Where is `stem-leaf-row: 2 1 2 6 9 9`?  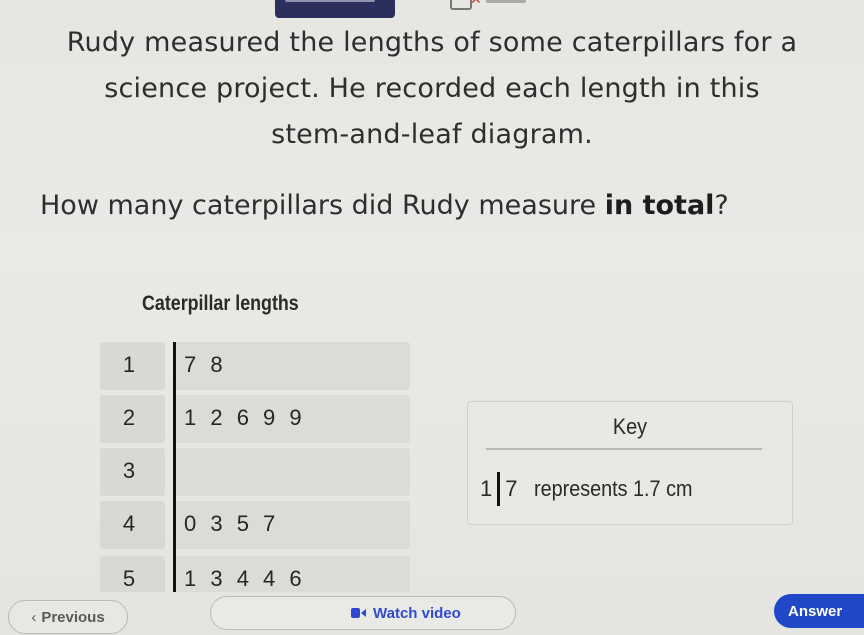 stem-leaf-row: 2 1 2 6 9 9 is located at coordinates (255, 419).